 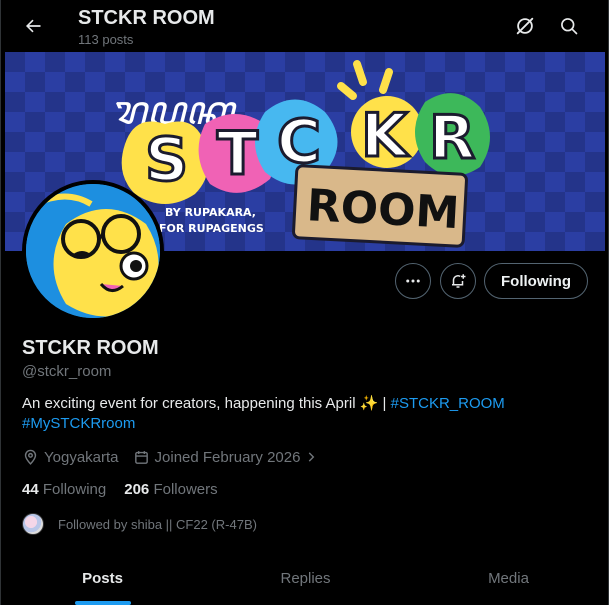 What do you see at coordinates (78, 423) in the screenshot?
I see `hashtag-link: #MySTCKRroom` at bounding box center [78, 423].